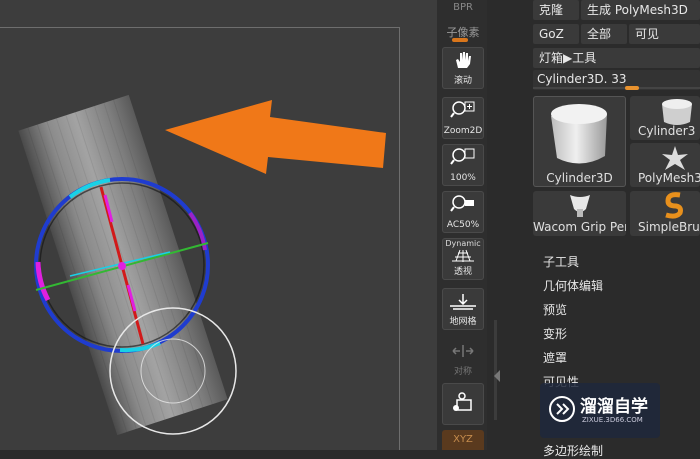 This screenshot has height=459, width=700. I want to click on bpr-label: BPR, so click(463, 7).